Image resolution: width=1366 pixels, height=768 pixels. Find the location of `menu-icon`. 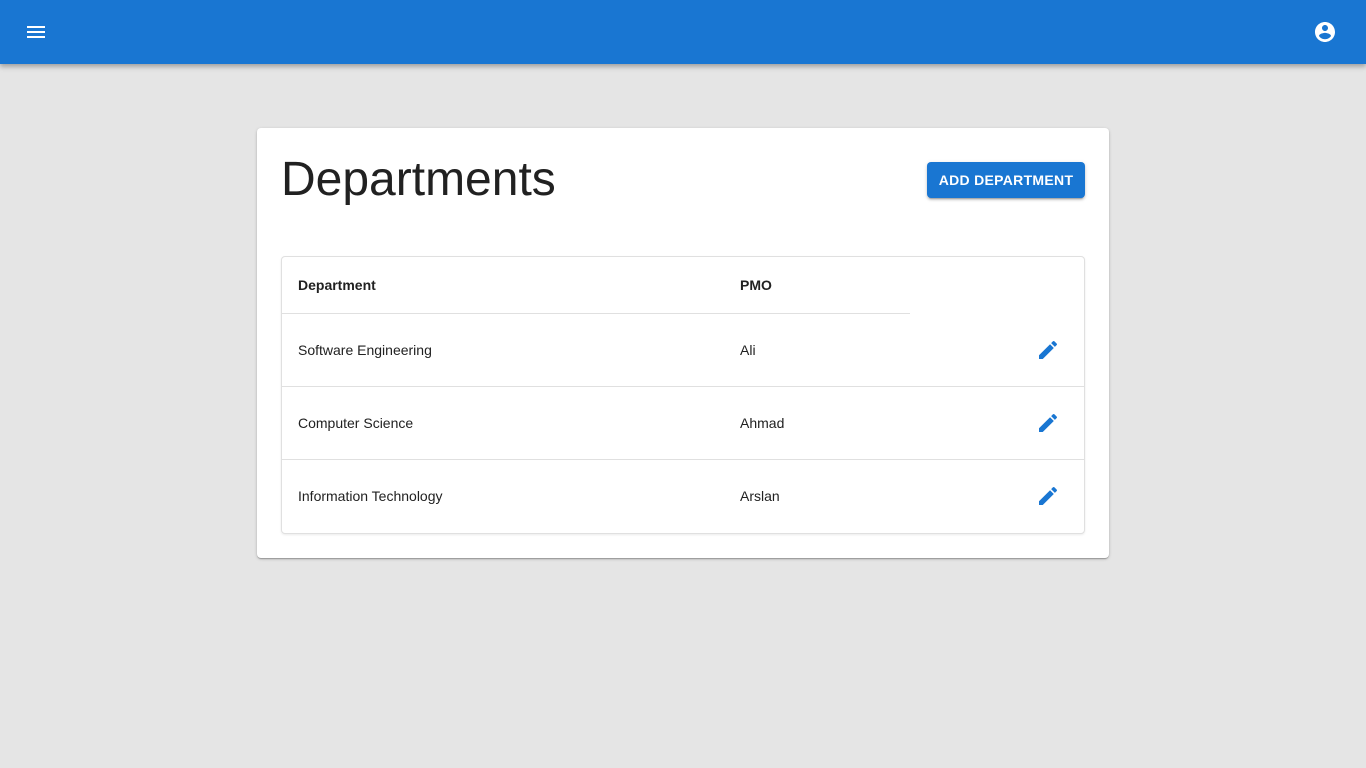

menu-icon is located at coordinates (36, 32).